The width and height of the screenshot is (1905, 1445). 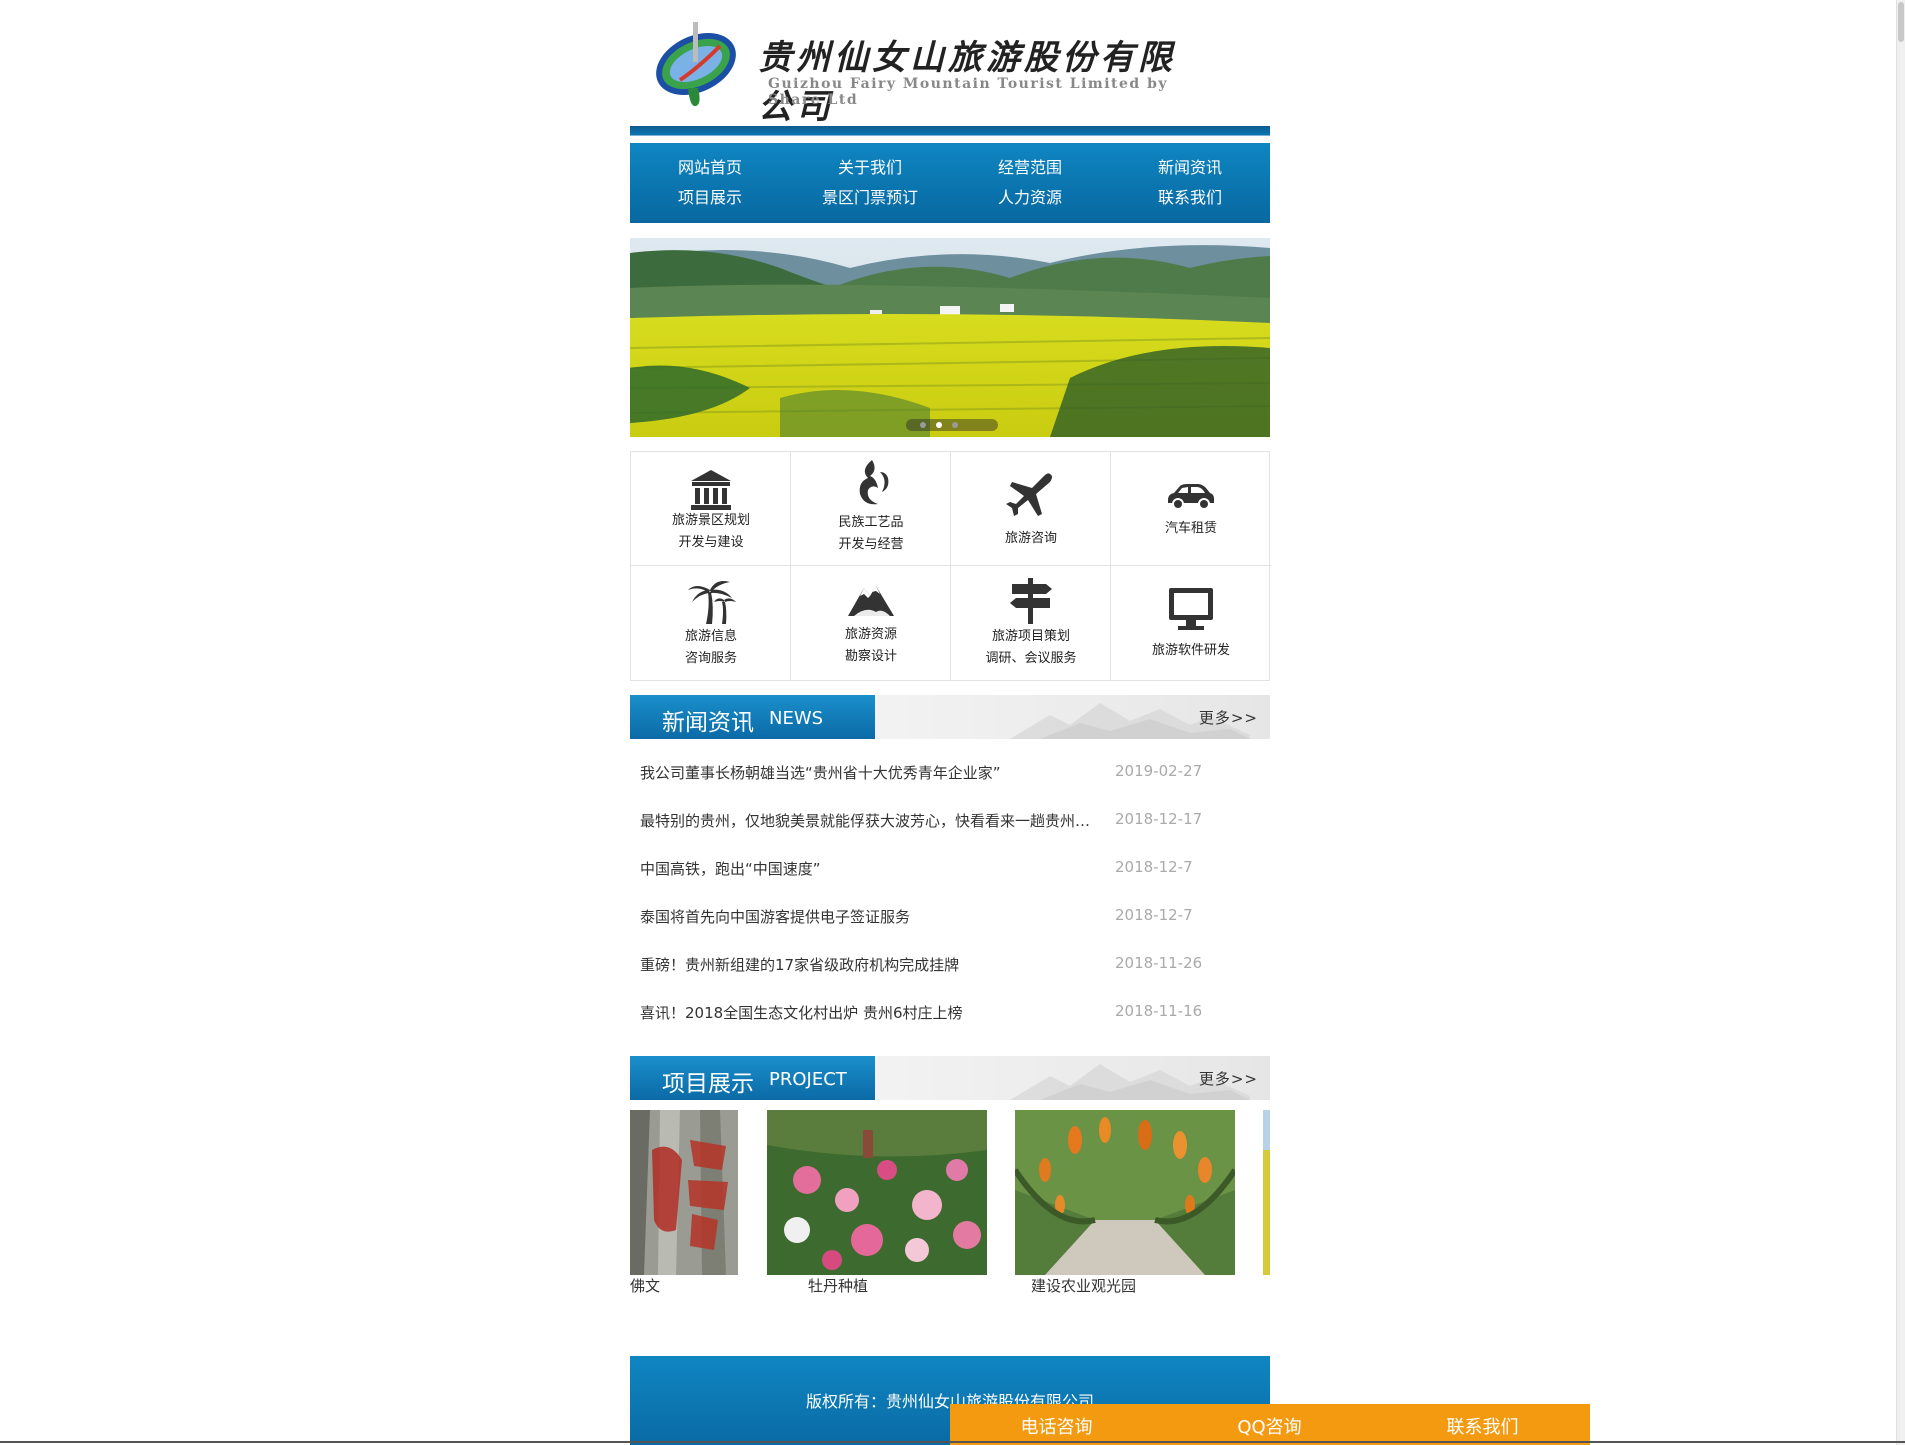 What do you see at coordinates (1030, 168) in the screenshot?
I see `nav-item-business-scope: 经营范围` at bounding box center [1030, 168].